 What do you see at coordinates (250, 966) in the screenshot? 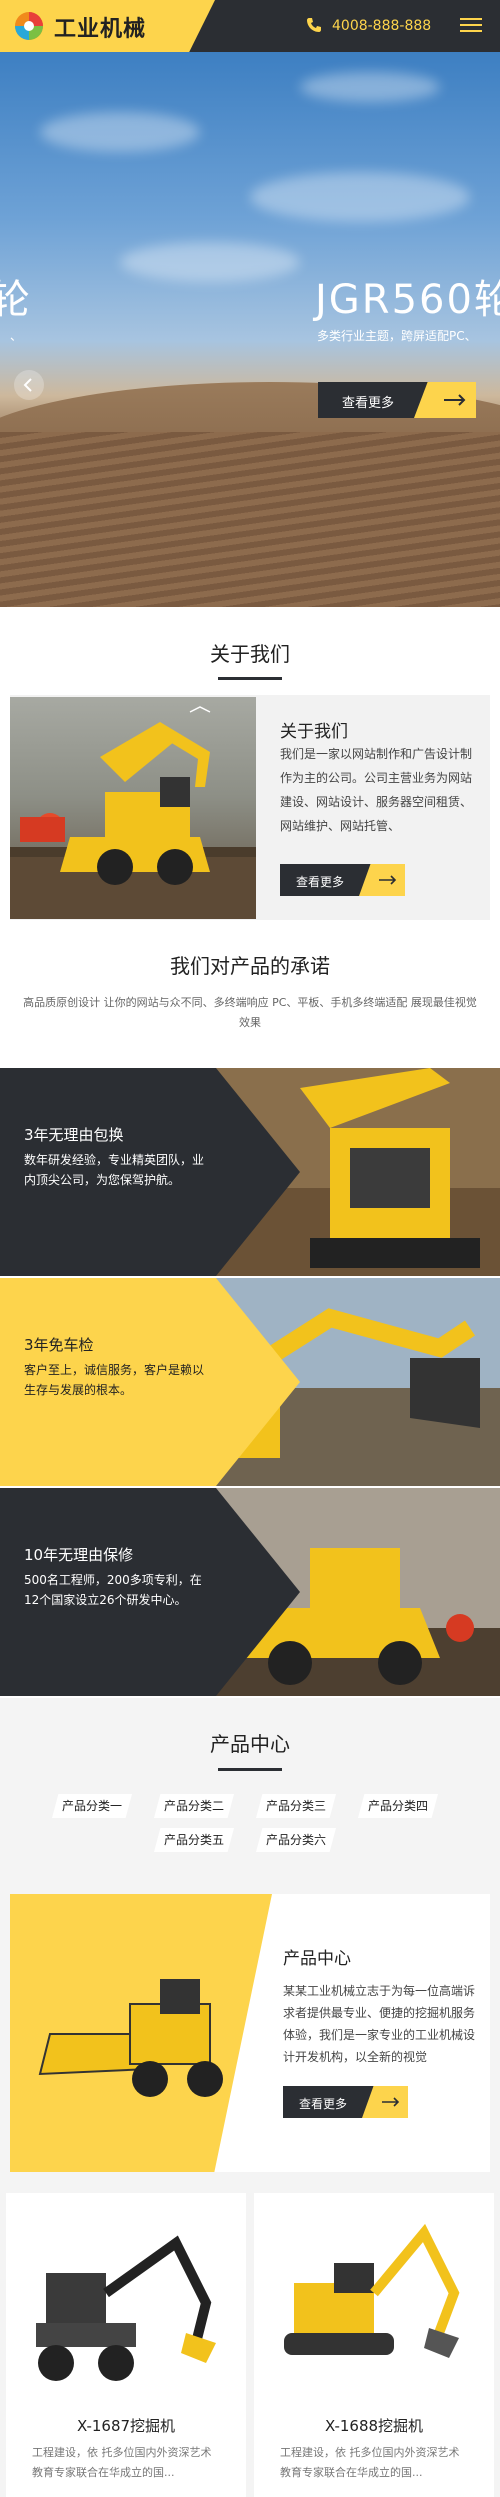
I see `promise-section-title: 我们对产品的承诺` at bounding box center [250, 966].